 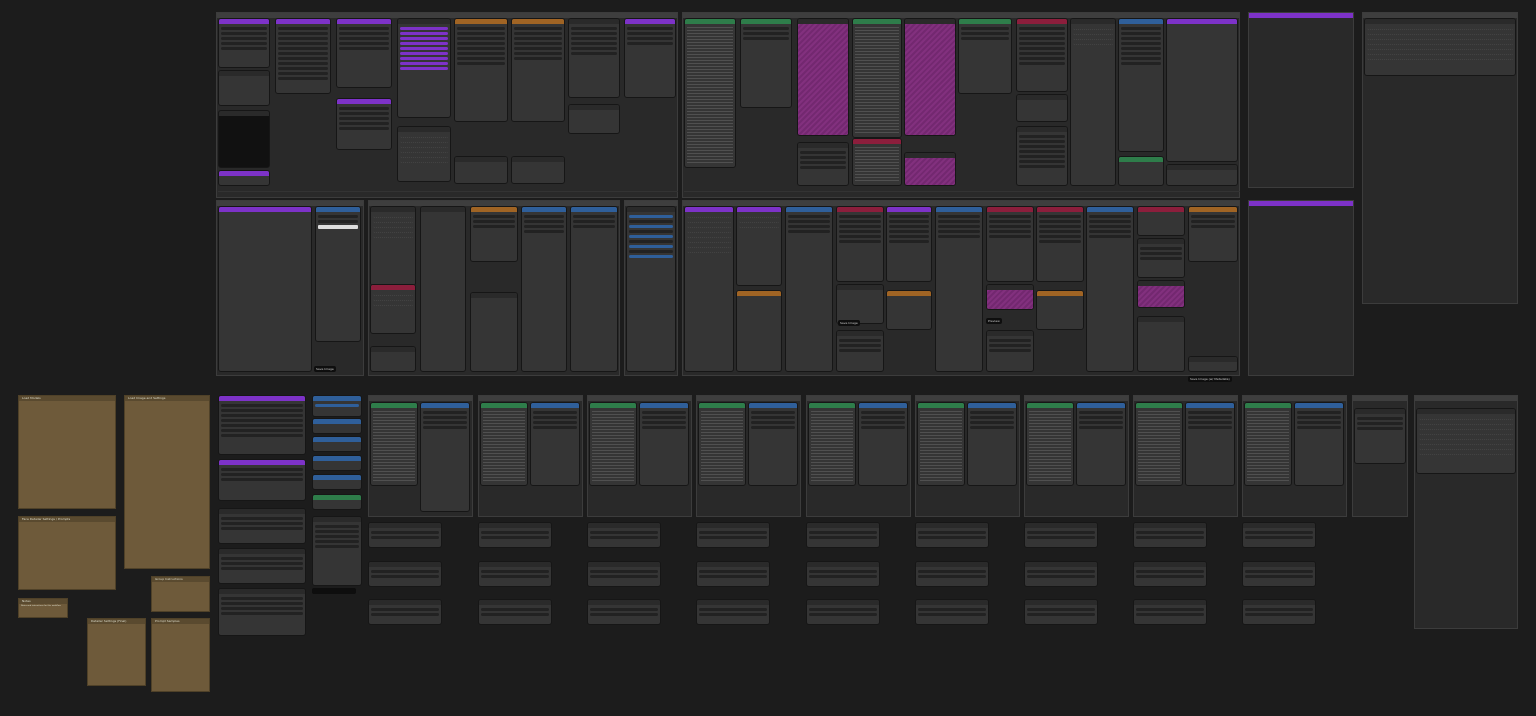 What do you see at coordinates (265, 289) in the screenshot?
I see `node-large-purple` at bounding box center [265, 289].